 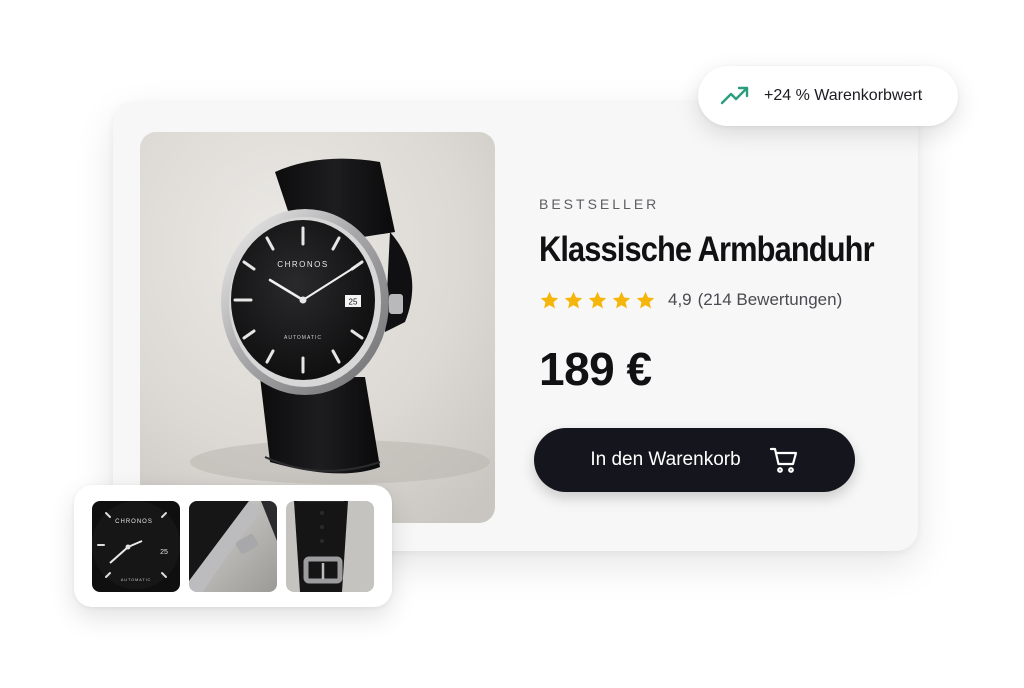 What do you see at coordinates (734, 95) in the screenshot?
I see `trending-up-icon` at bounding box center [734, 95].